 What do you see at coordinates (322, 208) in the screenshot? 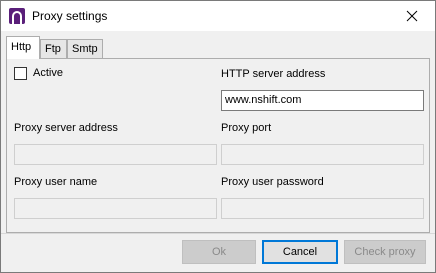
I see `proxy-user-password-input` at bounding box center [322, 208].